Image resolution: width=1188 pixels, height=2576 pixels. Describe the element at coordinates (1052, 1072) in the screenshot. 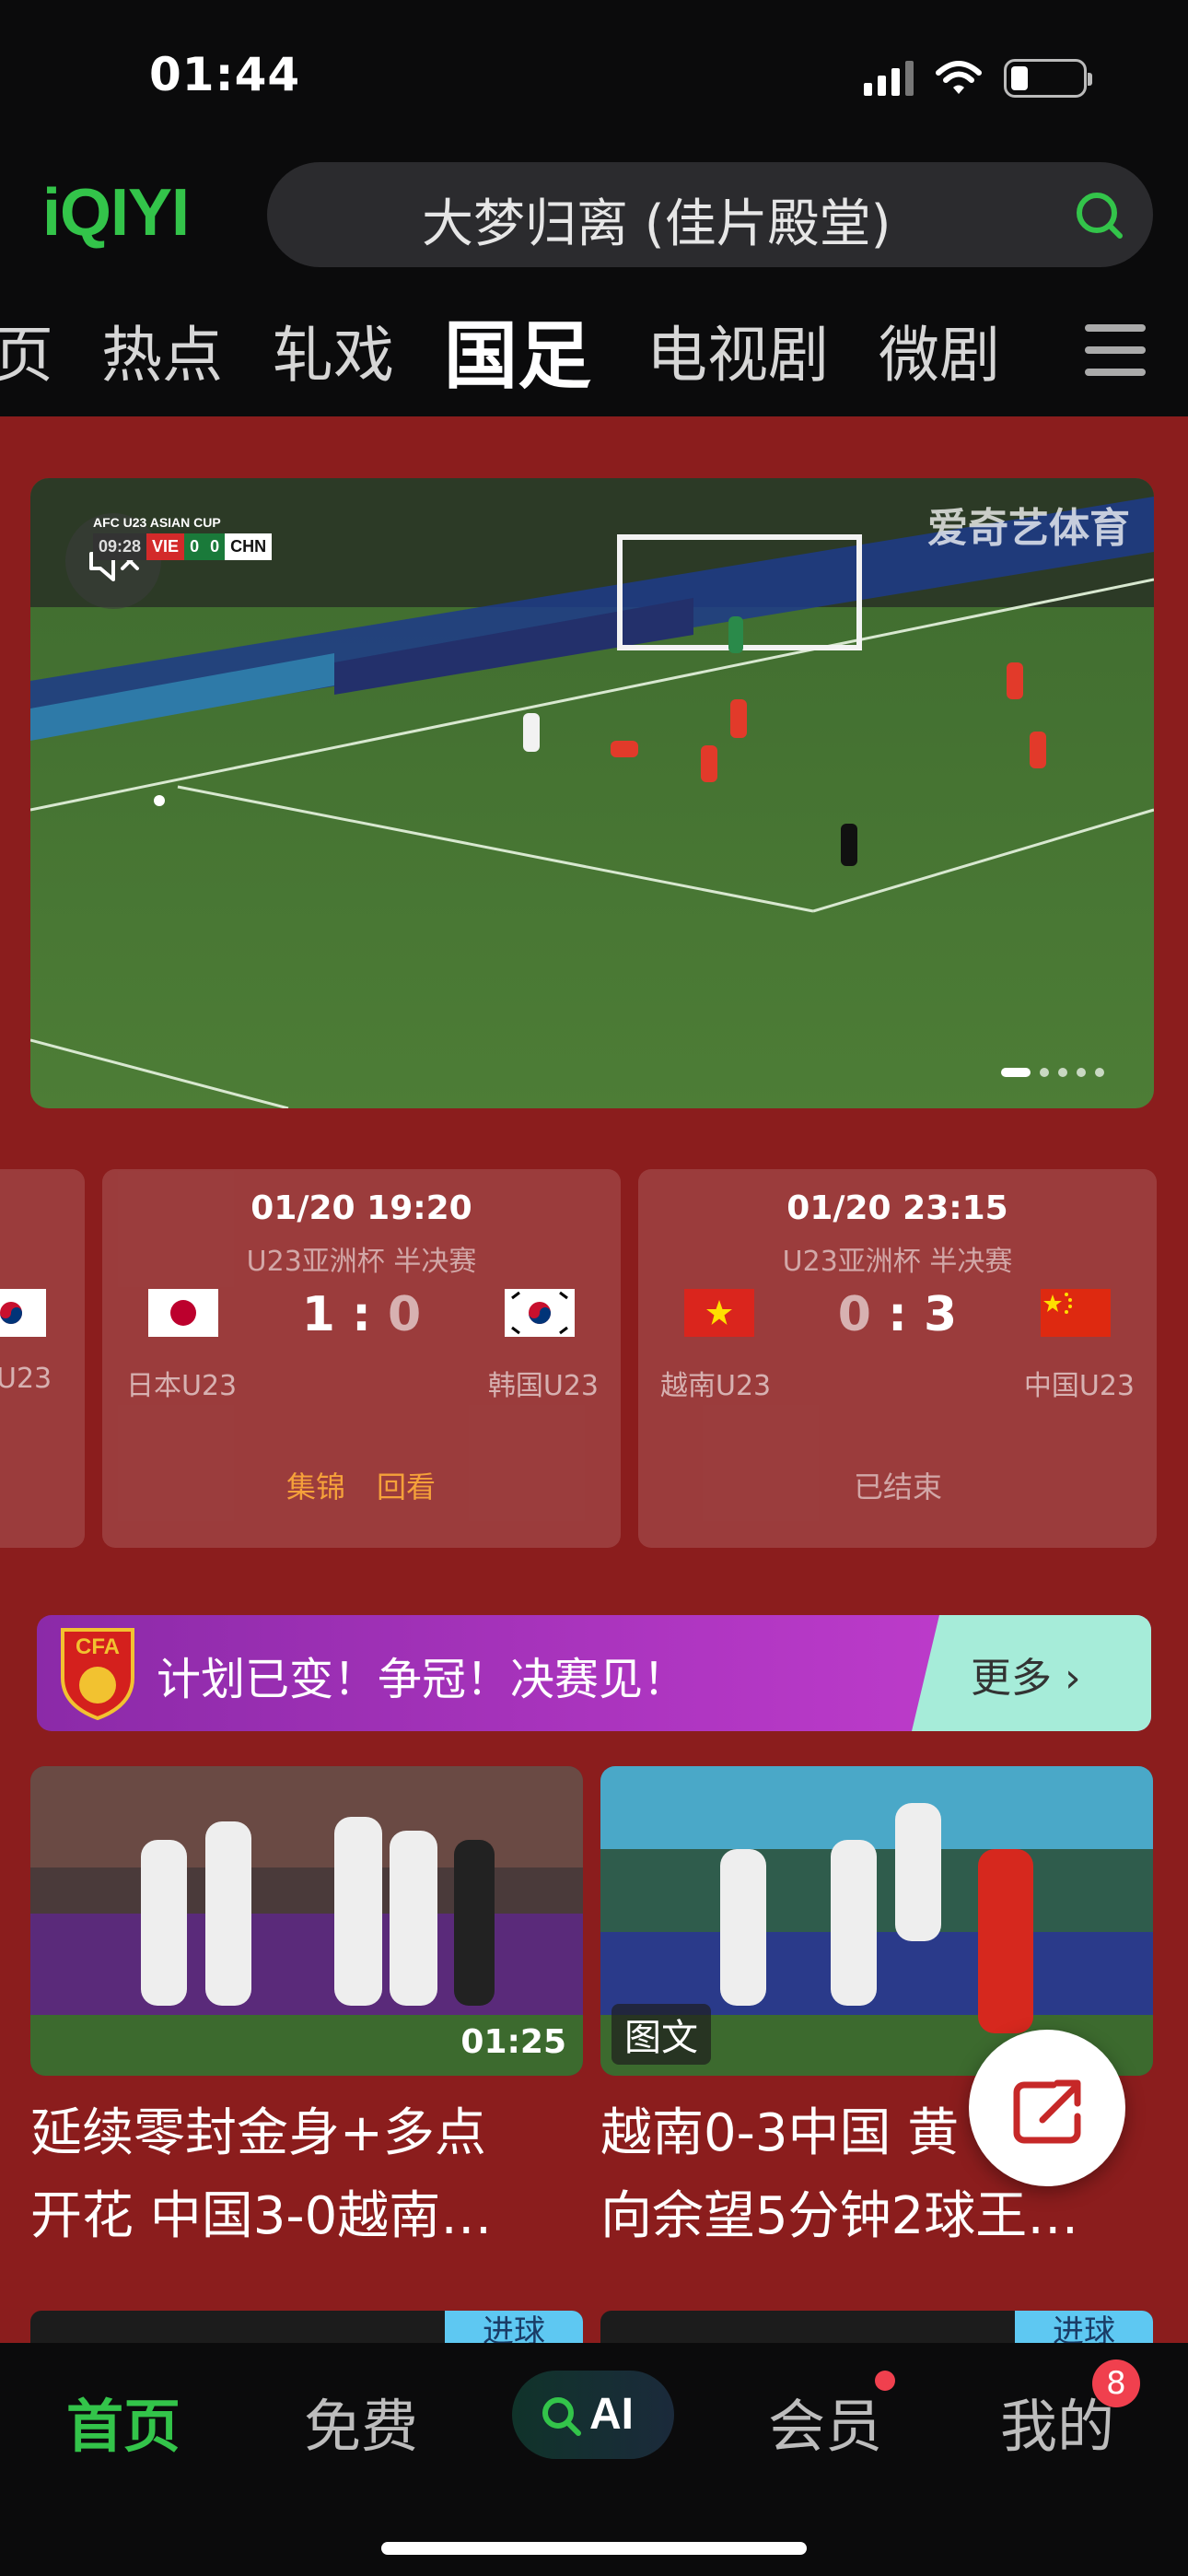

I see `carousel-dots` at that location.